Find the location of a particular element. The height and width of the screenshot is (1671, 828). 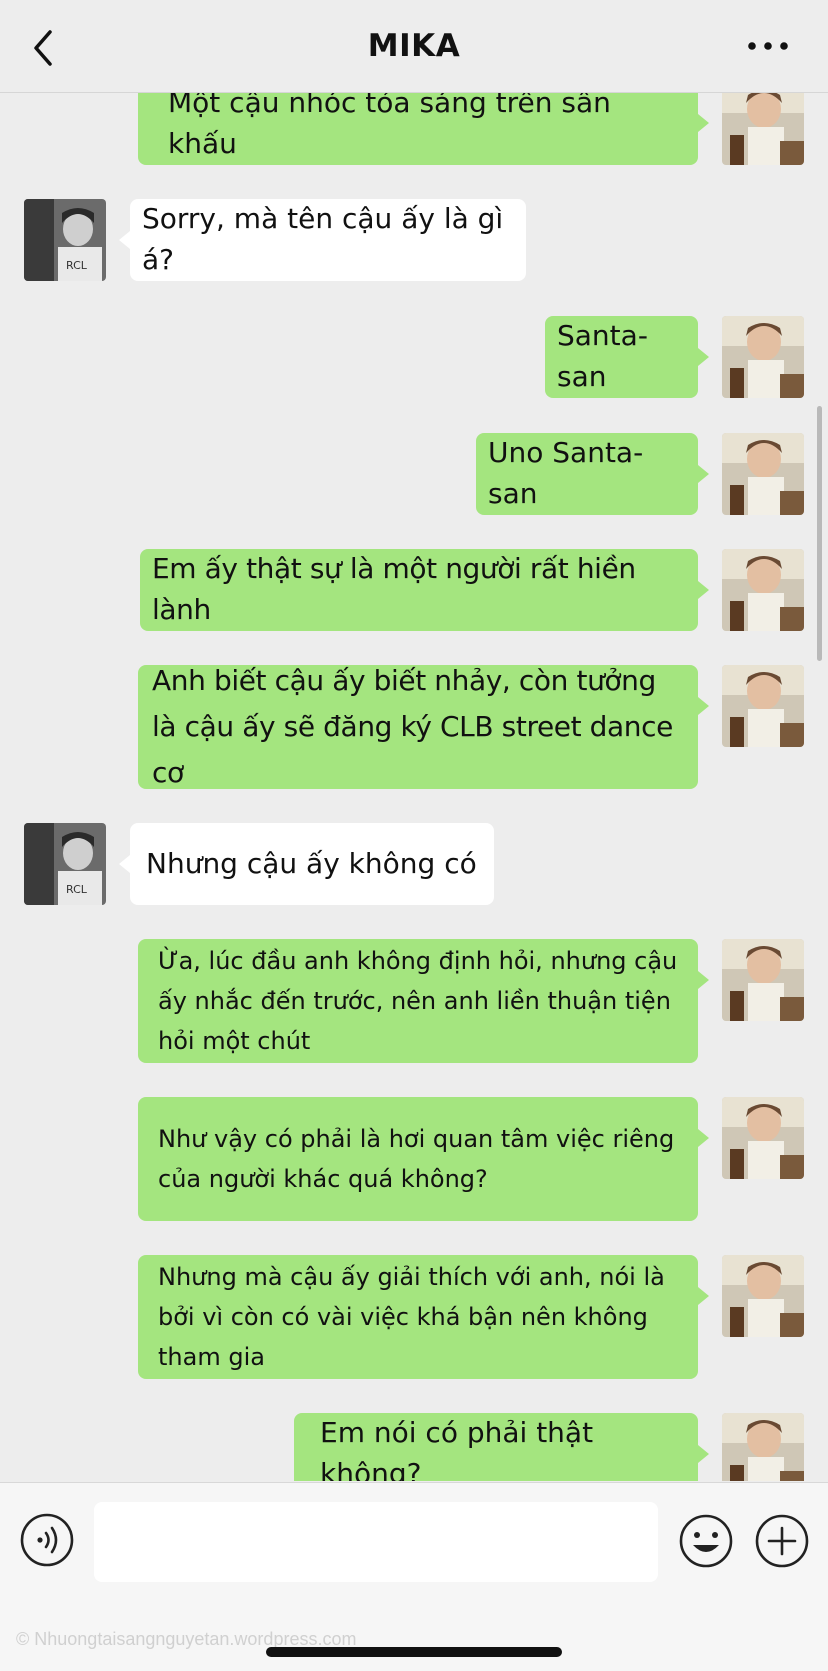

message-row: RCL Sorry, mà tên cậu ấy là gì á? is located at coordinates (414, 240).